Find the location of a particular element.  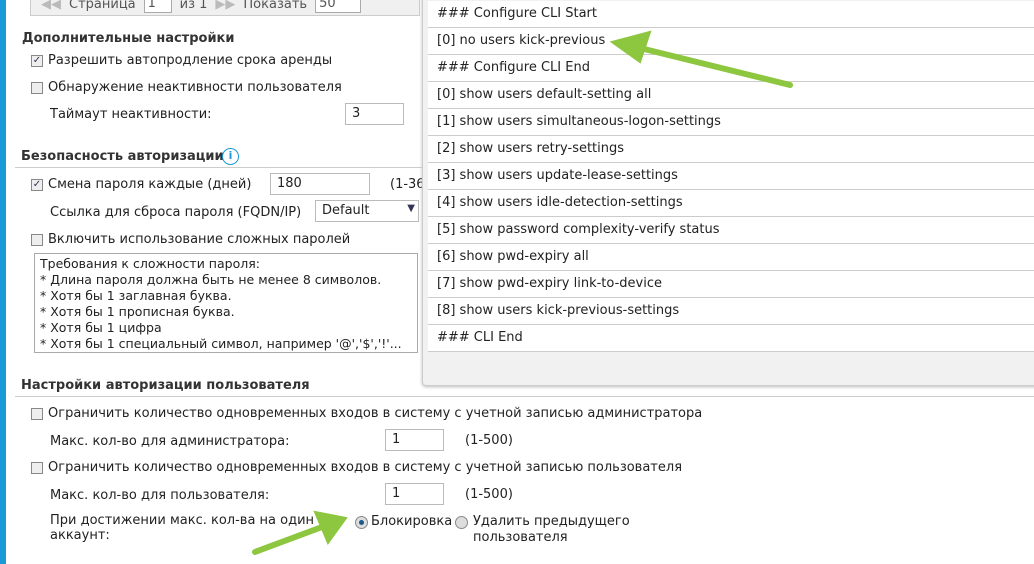

cli-line: [4] show users idle-detection-settings is located at coordinates (731, 203).